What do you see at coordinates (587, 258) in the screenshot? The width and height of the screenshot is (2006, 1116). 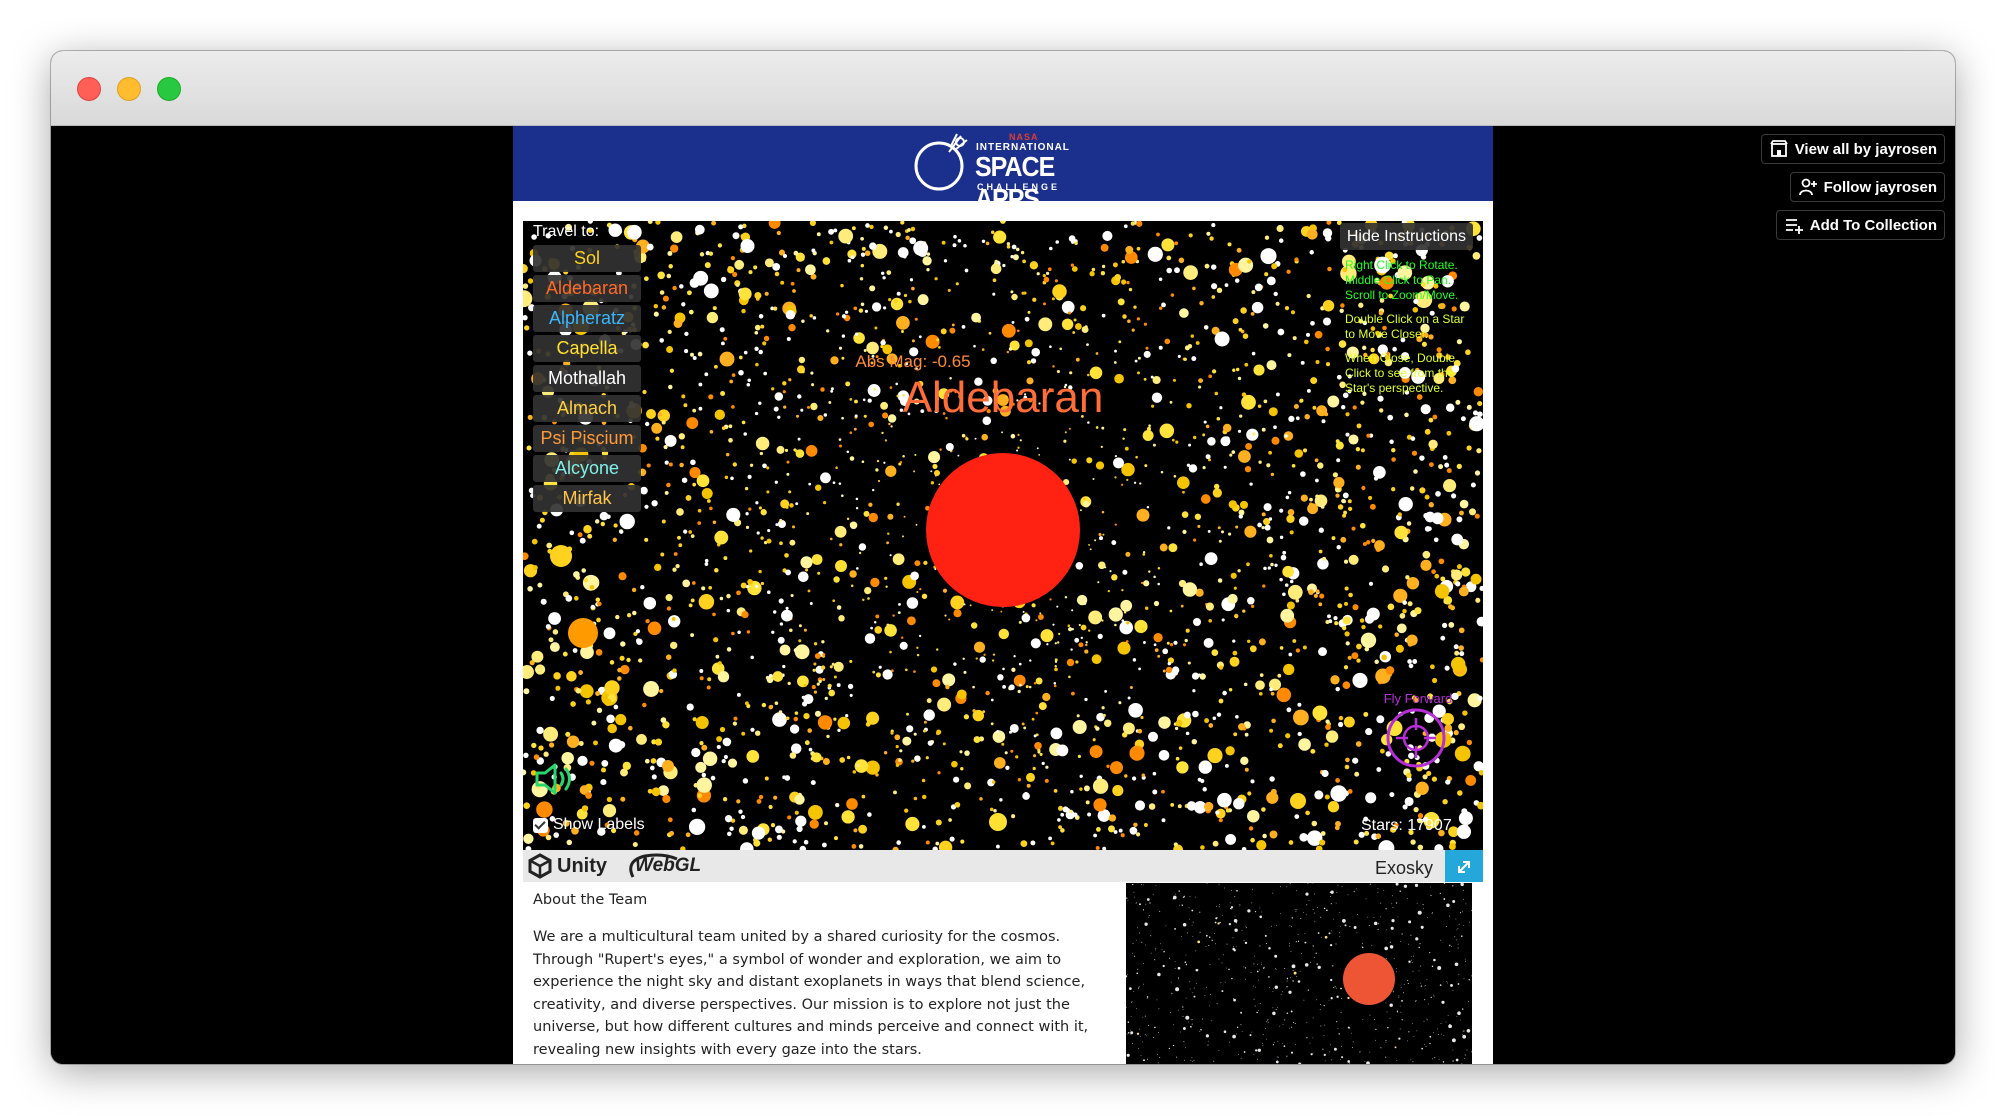 I see `travel-button-sol: Sol` at bounding box center [587, 258].